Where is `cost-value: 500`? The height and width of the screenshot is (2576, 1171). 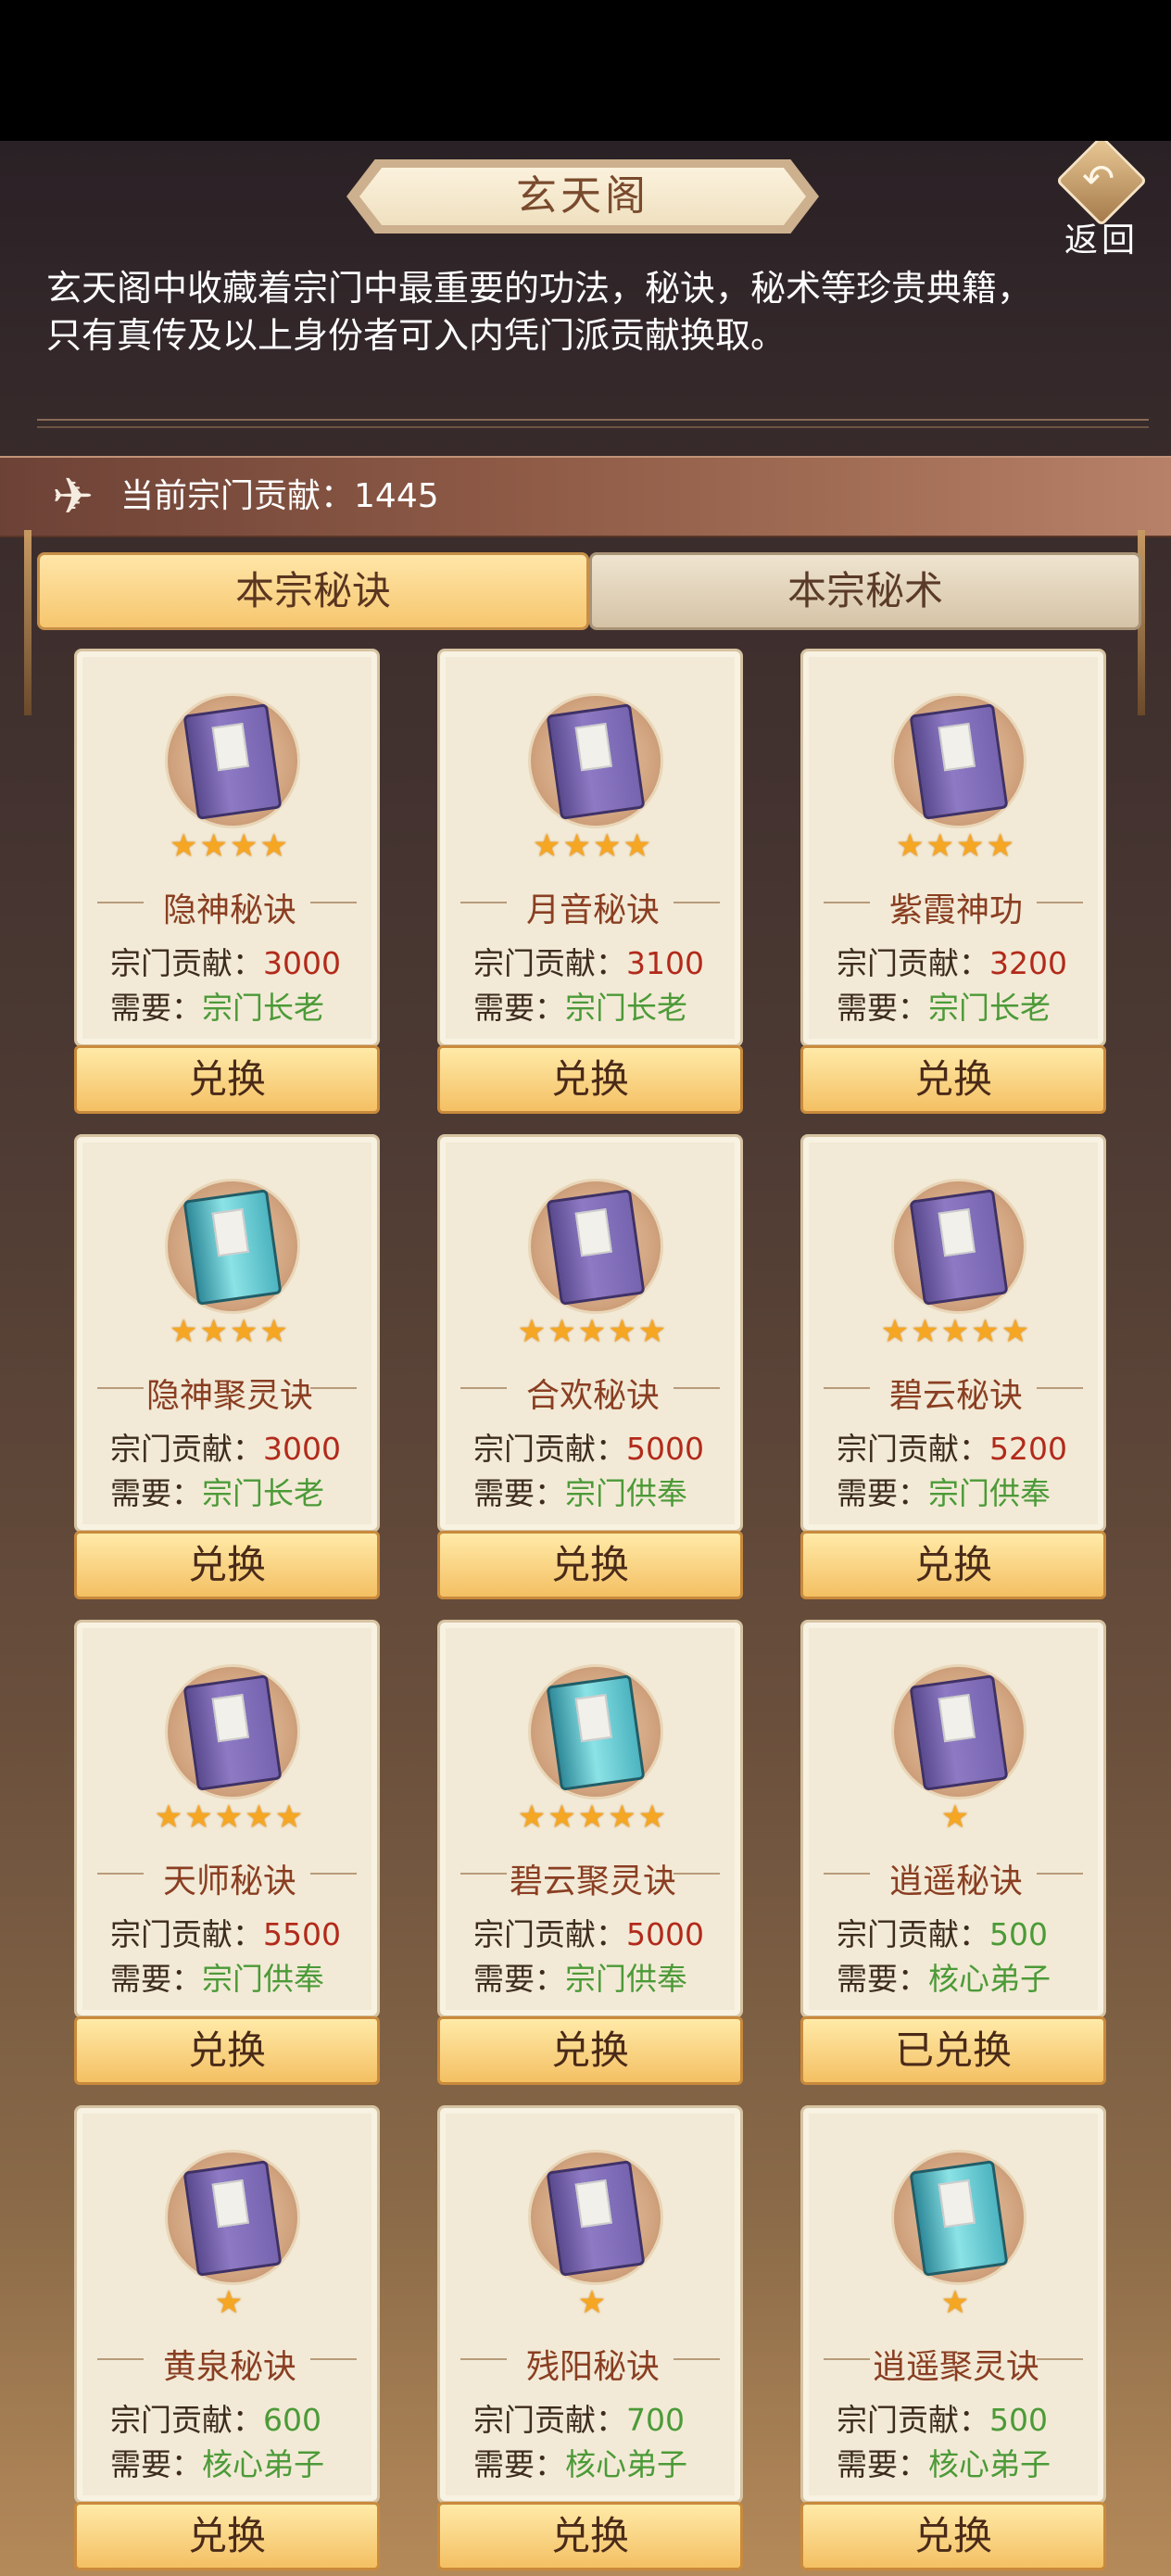
cost-value: 500 is located at coordinates (1019, 2420).